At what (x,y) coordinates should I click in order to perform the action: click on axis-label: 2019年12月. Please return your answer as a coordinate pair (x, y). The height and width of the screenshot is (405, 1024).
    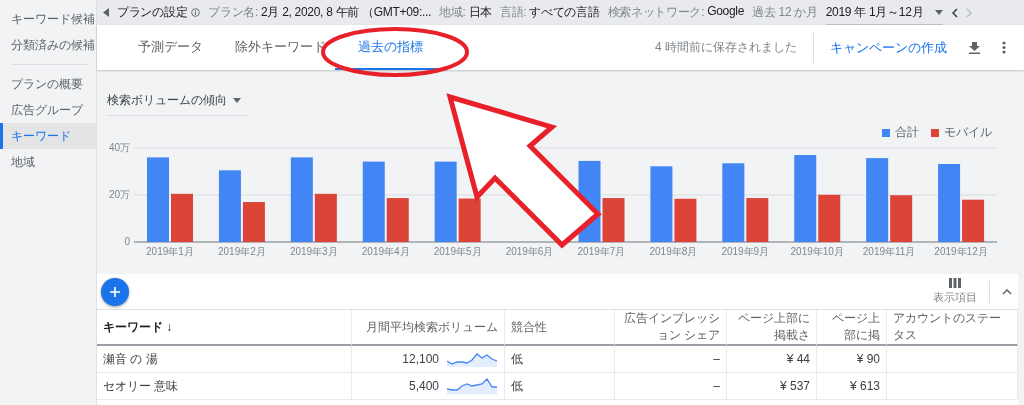
    Looking at the image, I should click on (961, 251).